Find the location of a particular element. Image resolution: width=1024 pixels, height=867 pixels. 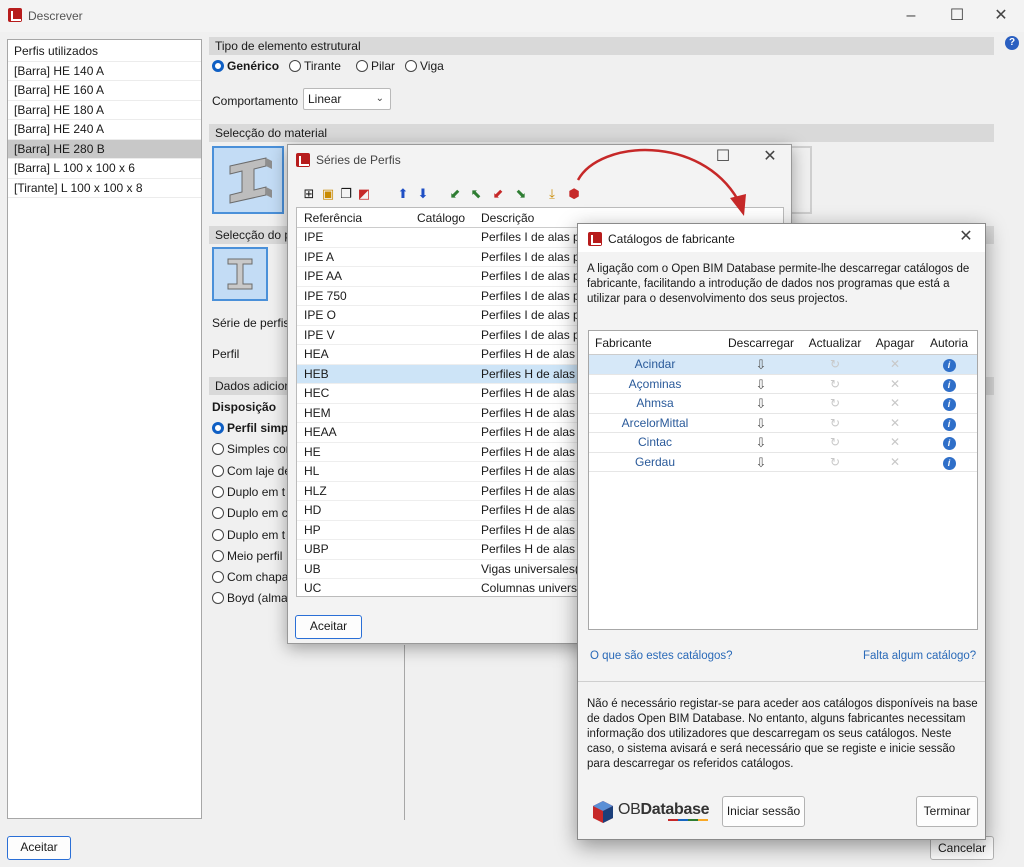

missing-catalog-link: Falta algum catálogo? is located at coordinates (919, 656).